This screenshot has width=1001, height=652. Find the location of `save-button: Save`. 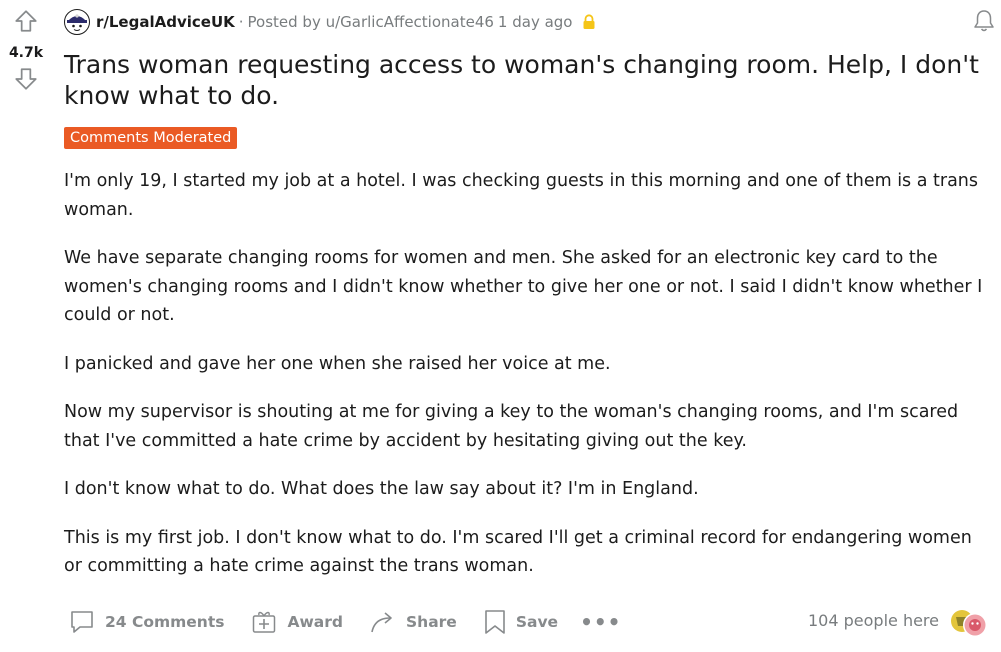

save-button: Save is located at coordinates (520, 622).